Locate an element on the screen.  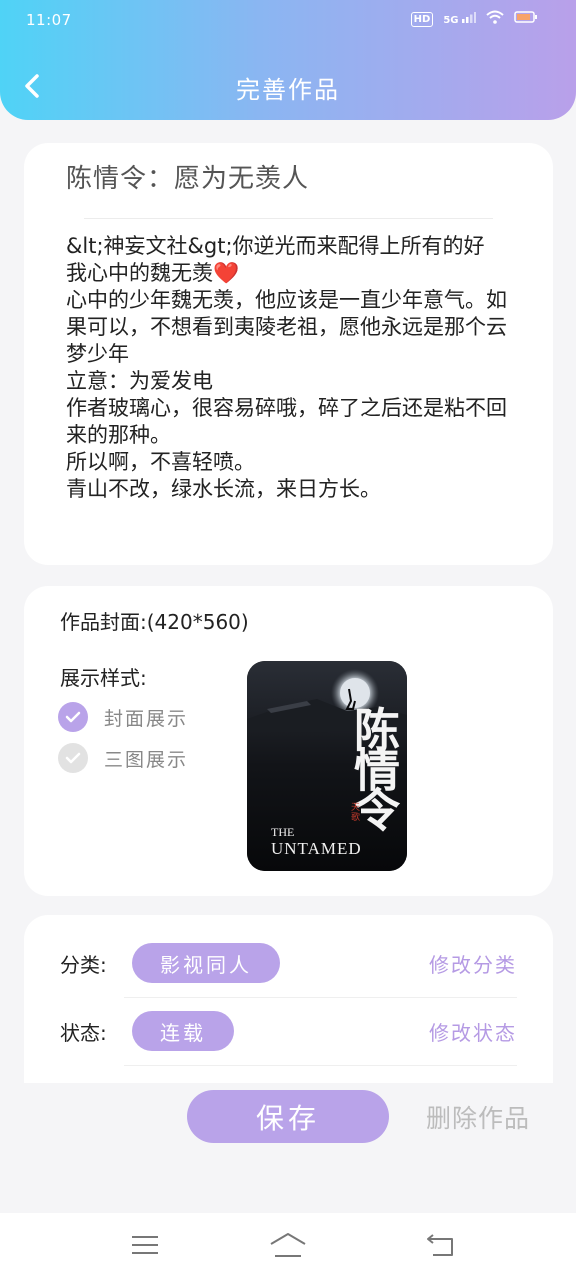
option-label: 三图展示 is located at coordinates (146, 759).